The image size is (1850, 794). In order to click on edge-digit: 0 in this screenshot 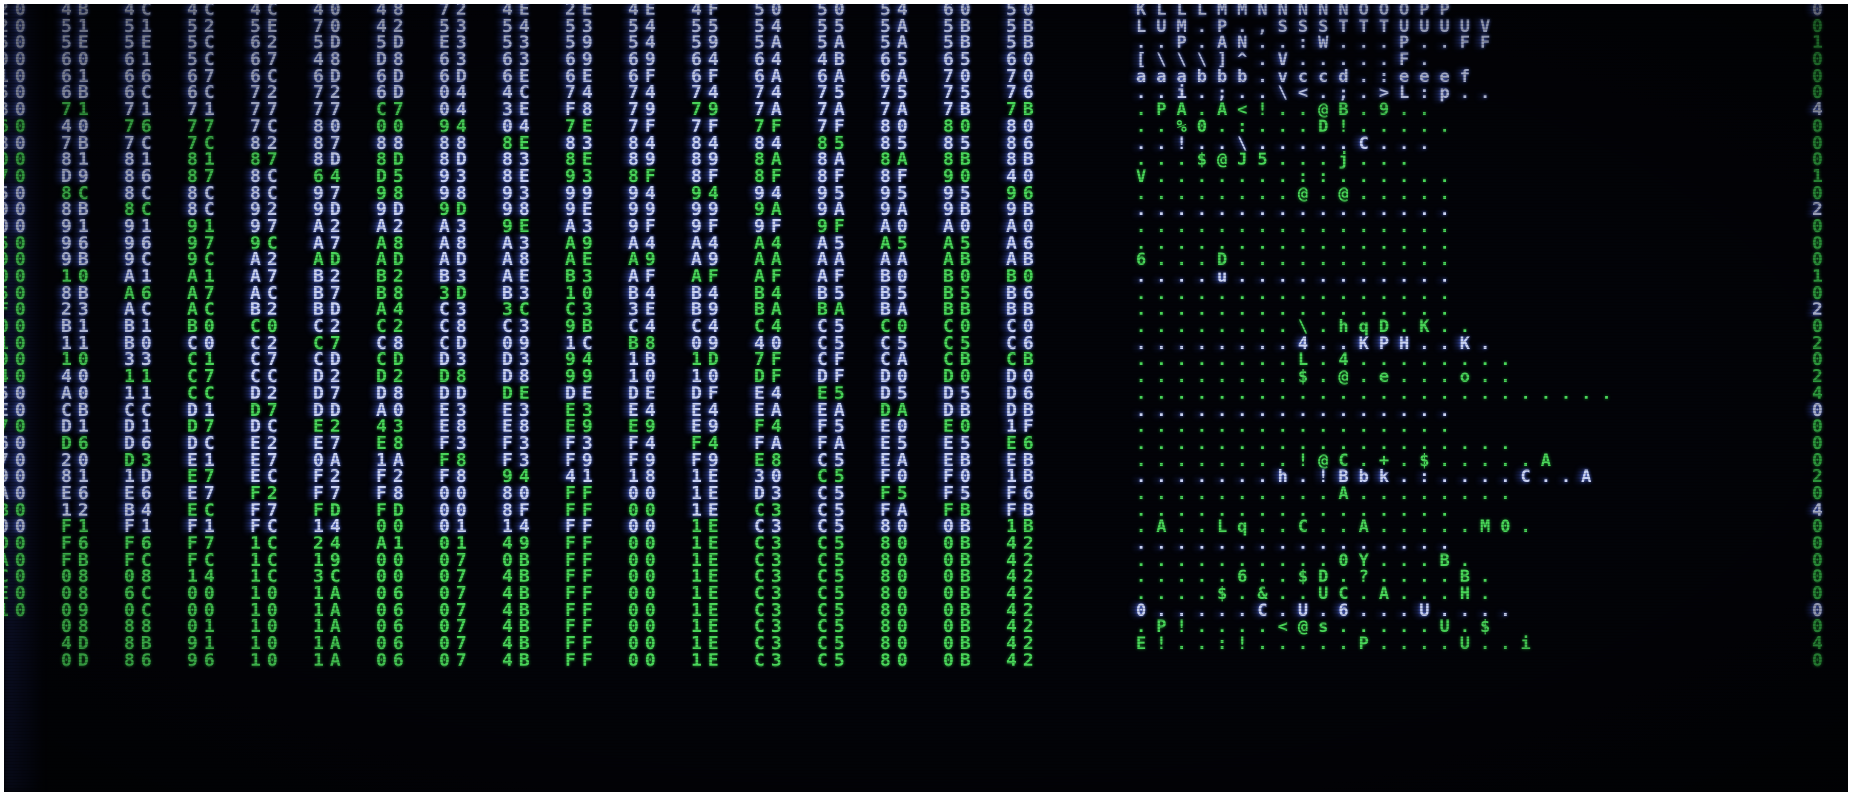, I will do `click(1820, 660)`.